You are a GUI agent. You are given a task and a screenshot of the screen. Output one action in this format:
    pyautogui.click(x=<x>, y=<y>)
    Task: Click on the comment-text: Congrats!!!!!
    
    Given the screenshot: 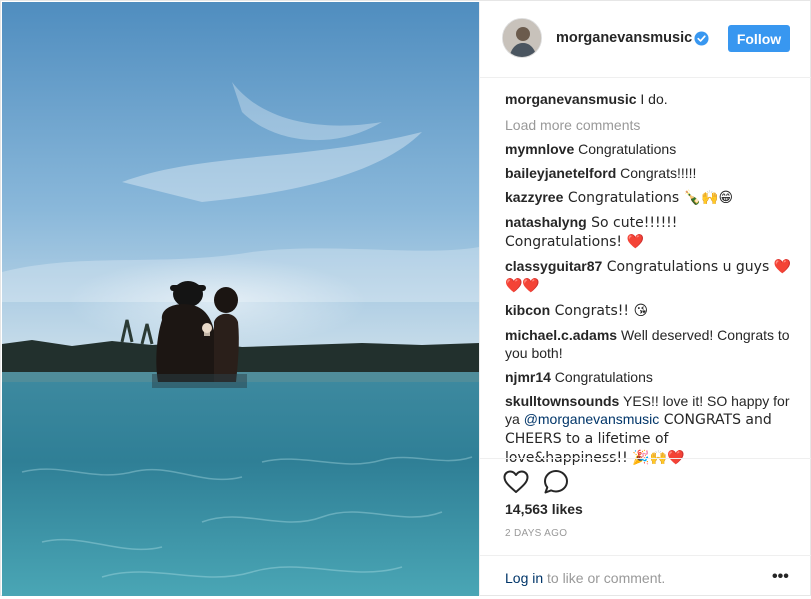 What is the action you would take?
    pyautogui.click(x=656, y=173)
    